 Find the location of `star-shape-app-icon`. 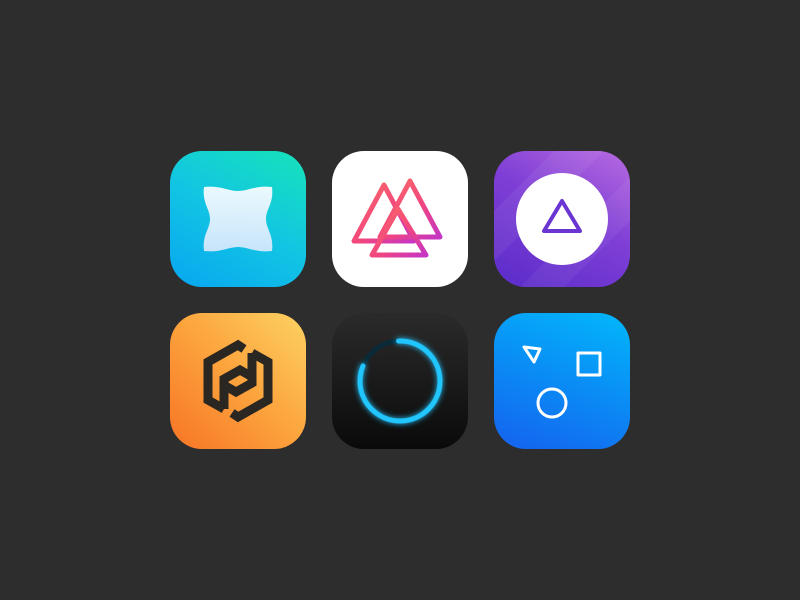

star-shape-app-icon is located at coordinates (238, 219).